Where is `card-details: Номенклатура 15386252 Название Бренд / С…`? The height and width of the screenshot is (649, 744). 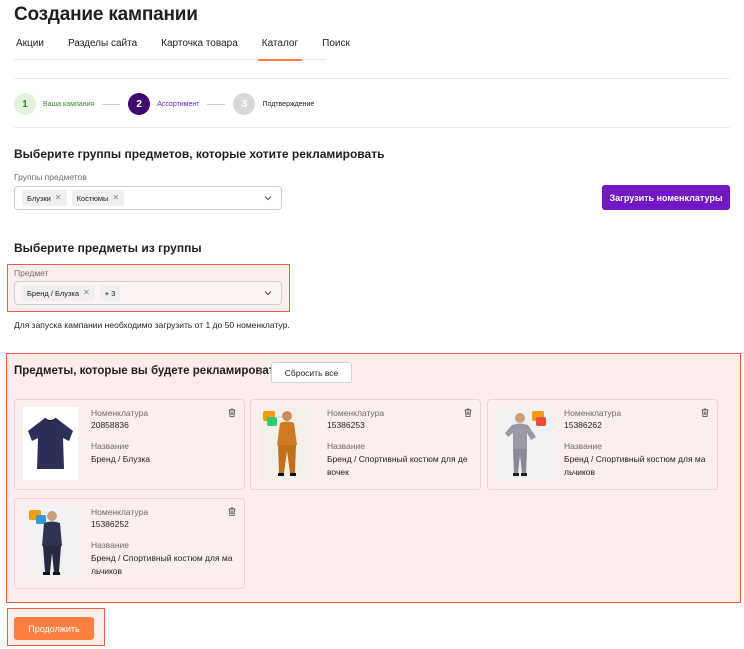
card-details: Номенклатура 15386252 Название Бренд / С… is located at coordinates (163, 542).